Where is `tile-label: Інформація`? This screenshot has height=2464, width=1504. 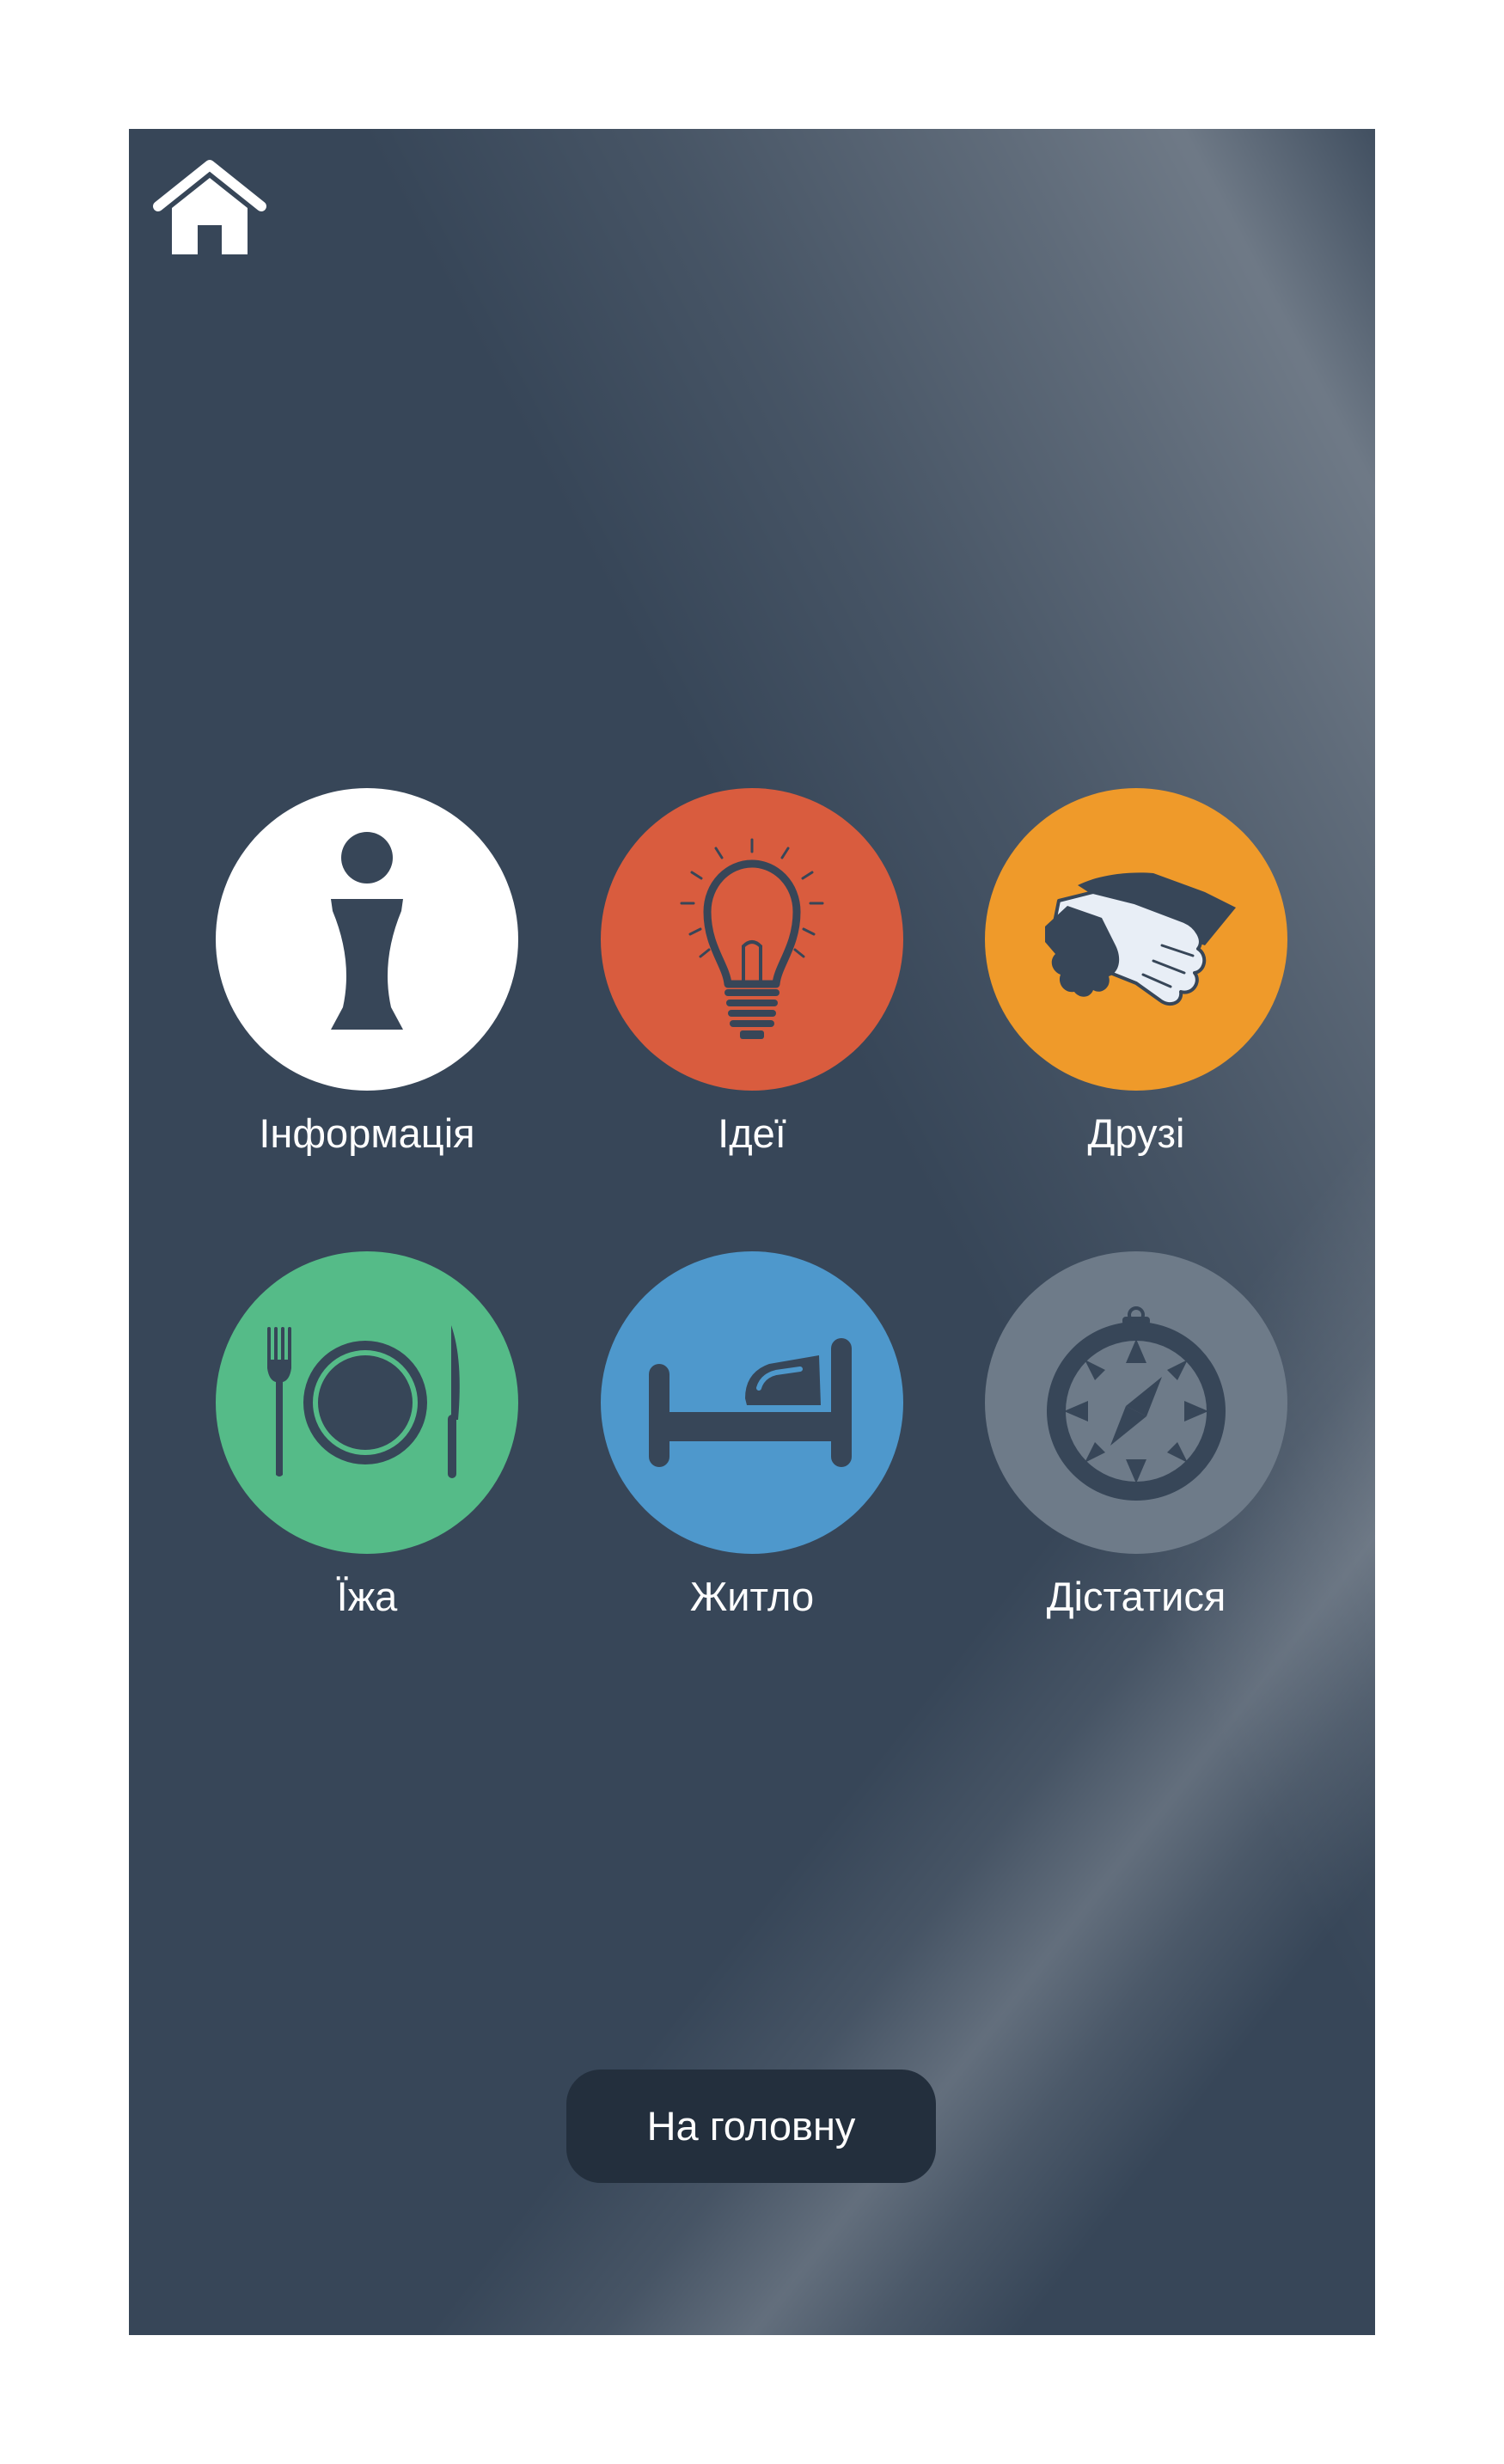 tile-label: Інформація is located at coordinates (367, 1133).